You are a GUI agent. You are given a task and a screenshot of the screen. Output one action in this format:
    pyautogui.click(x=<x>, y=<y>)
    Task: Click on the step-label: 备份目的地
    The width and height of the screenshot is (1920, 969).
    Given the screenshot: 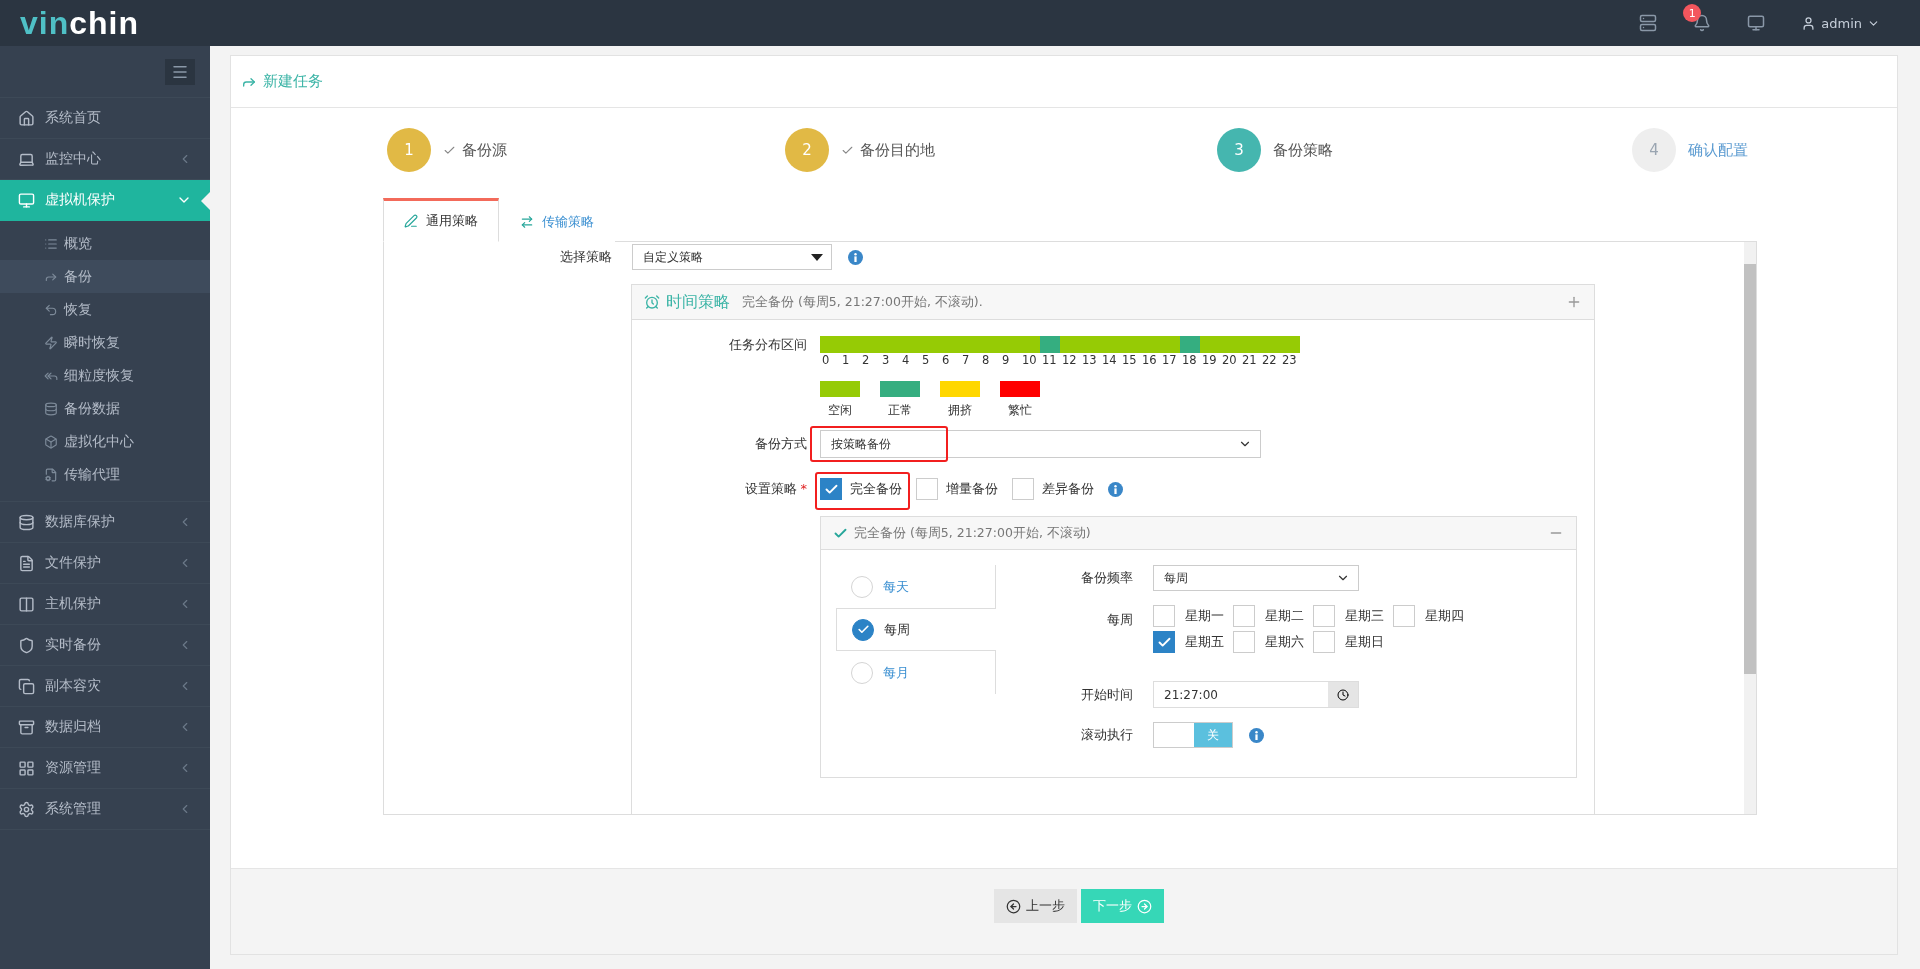 What is the action you would take?
    pyautogui.click(x=897, y=150)
    